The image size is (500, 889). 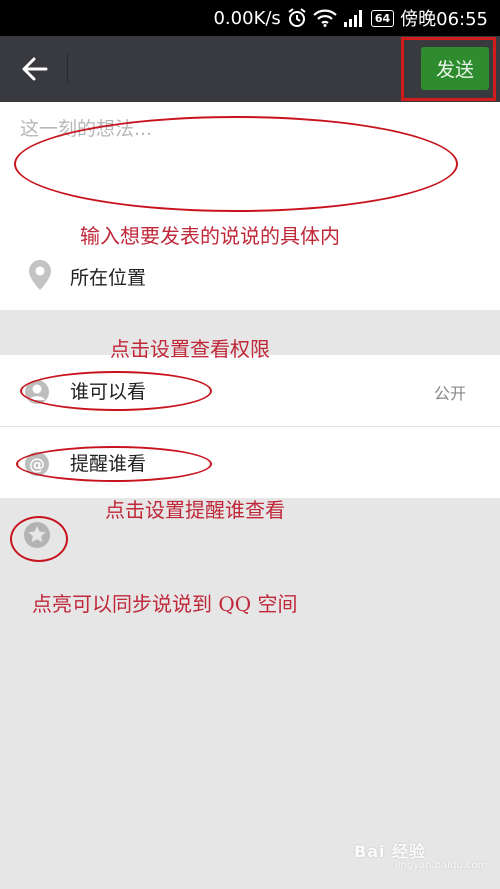 What do you see at coordinates (449, 393) in the screenshot?
I see `visibility-value: 公开` at bounding box center [449, 393].